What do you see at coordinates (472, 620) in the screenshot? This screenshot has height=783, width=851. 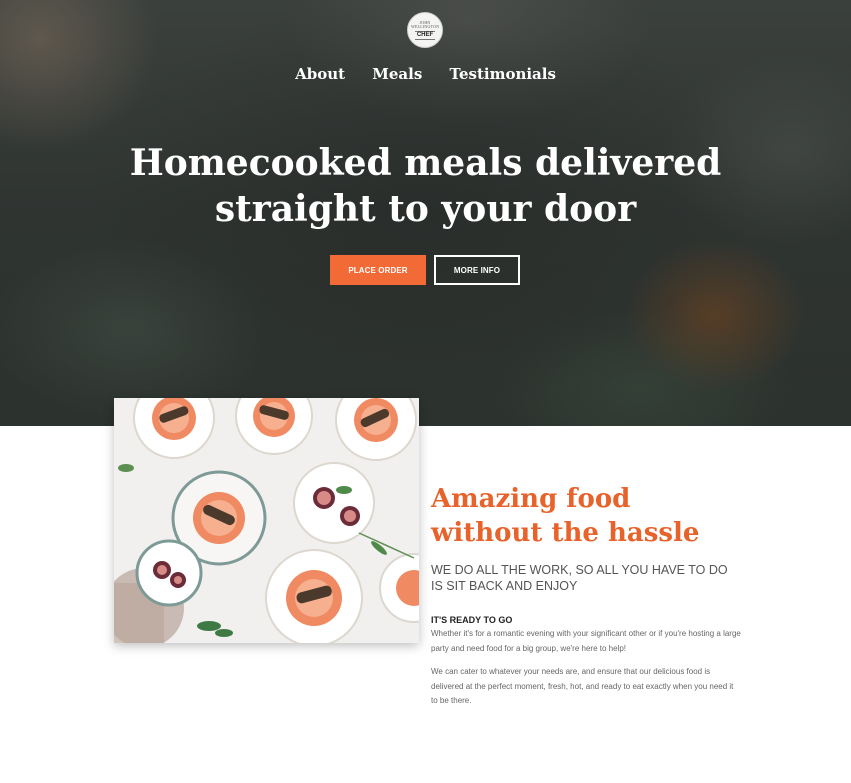 I see `ready-heading: IT'S READY TO GO` at bounding box center [472, 620].